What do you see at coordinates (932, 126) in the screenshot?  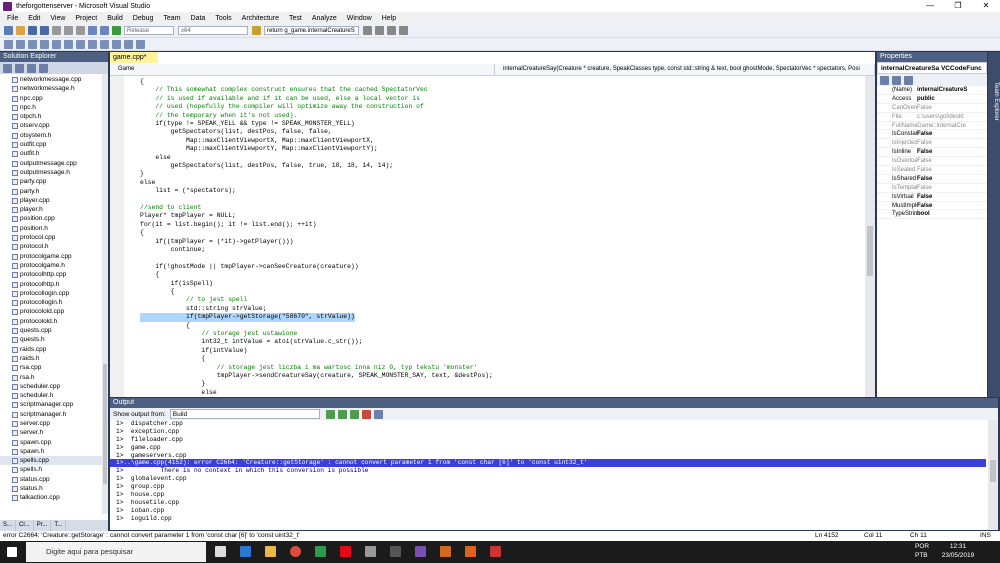 I see `property-row: FullName Game::internalCre` at bounding box center [932, 126].